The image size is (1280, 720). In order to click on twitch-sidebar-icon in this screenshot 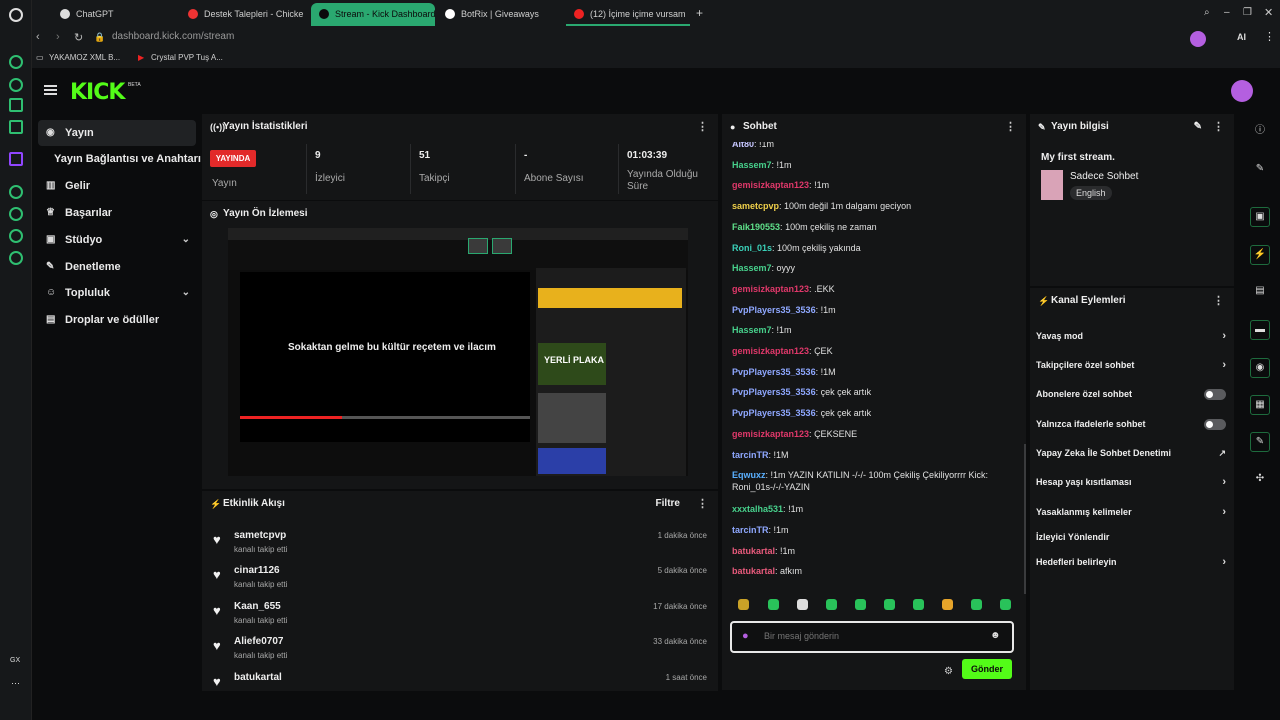, I will do `click(16, 159)`.